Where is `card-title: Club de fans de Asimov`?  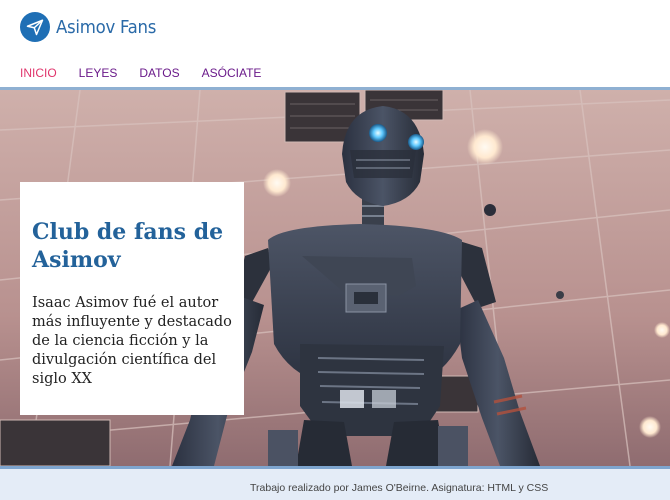
card-title: Club de fans de Asimov is located at coordinates (128, 246).